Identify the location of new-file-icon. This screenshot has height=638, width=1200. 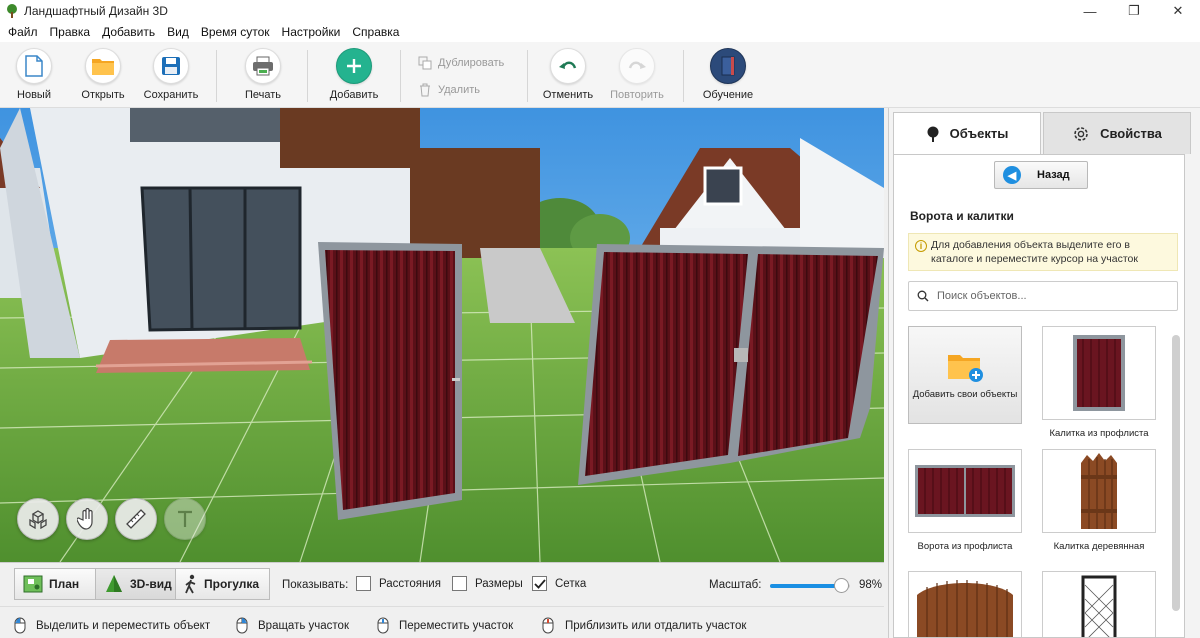
(34, 66).